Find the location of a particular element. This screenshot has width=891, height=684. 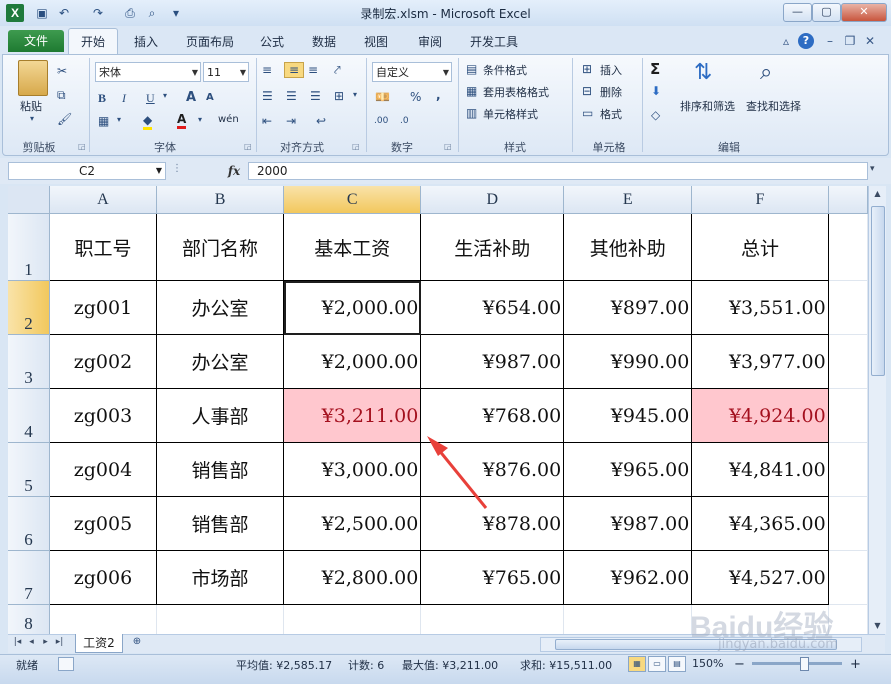

scroll-down-icon: ▼ is located at coordinates (877, 626).